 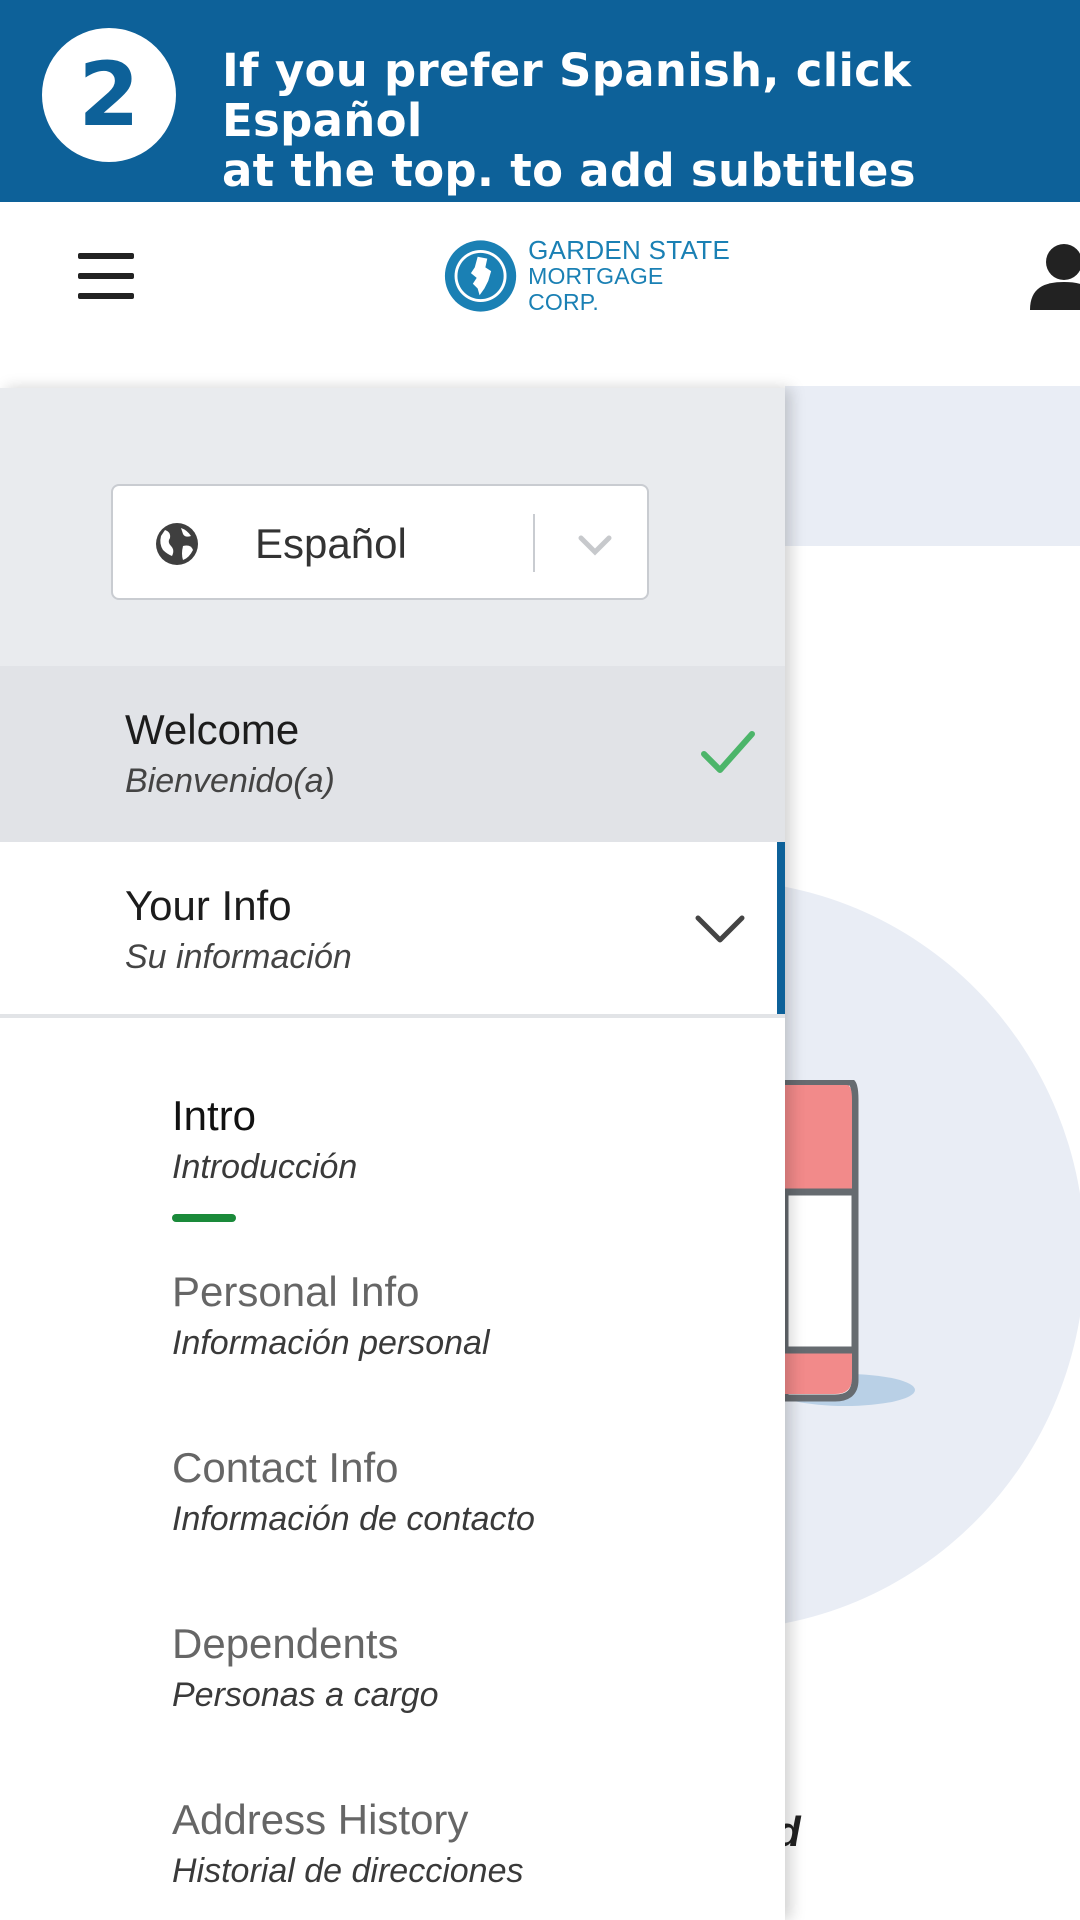 I want to click on sub-item-title: Intro, so click(x=214, y=1115).